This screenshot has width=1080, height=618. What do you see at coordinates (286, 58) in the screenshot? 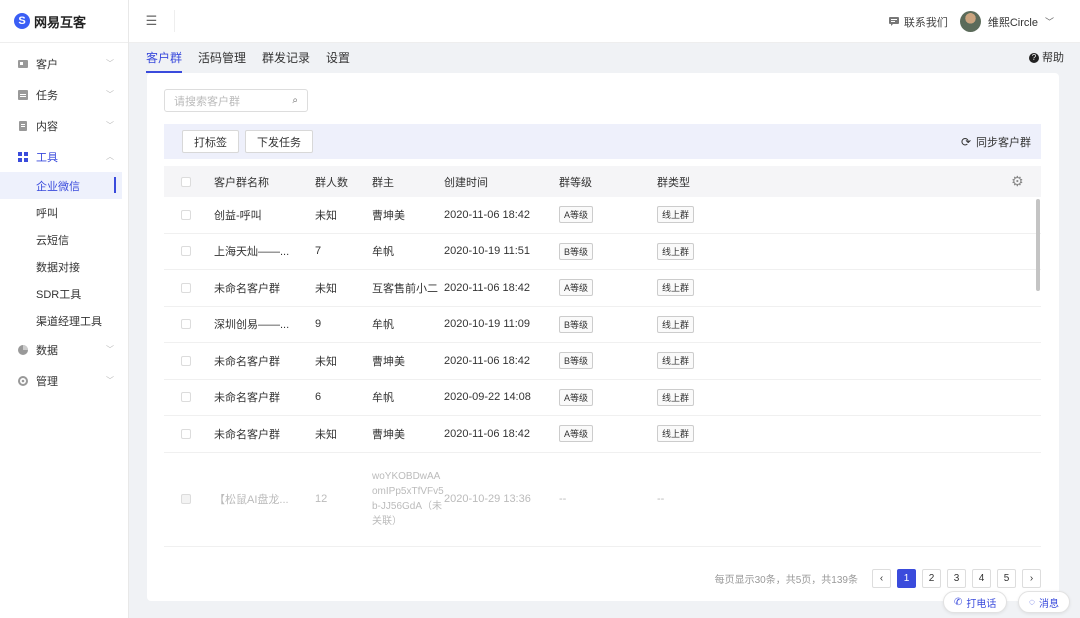
I see `tab-broadcast-records: 群发记录` at bounding box center [286, 58].